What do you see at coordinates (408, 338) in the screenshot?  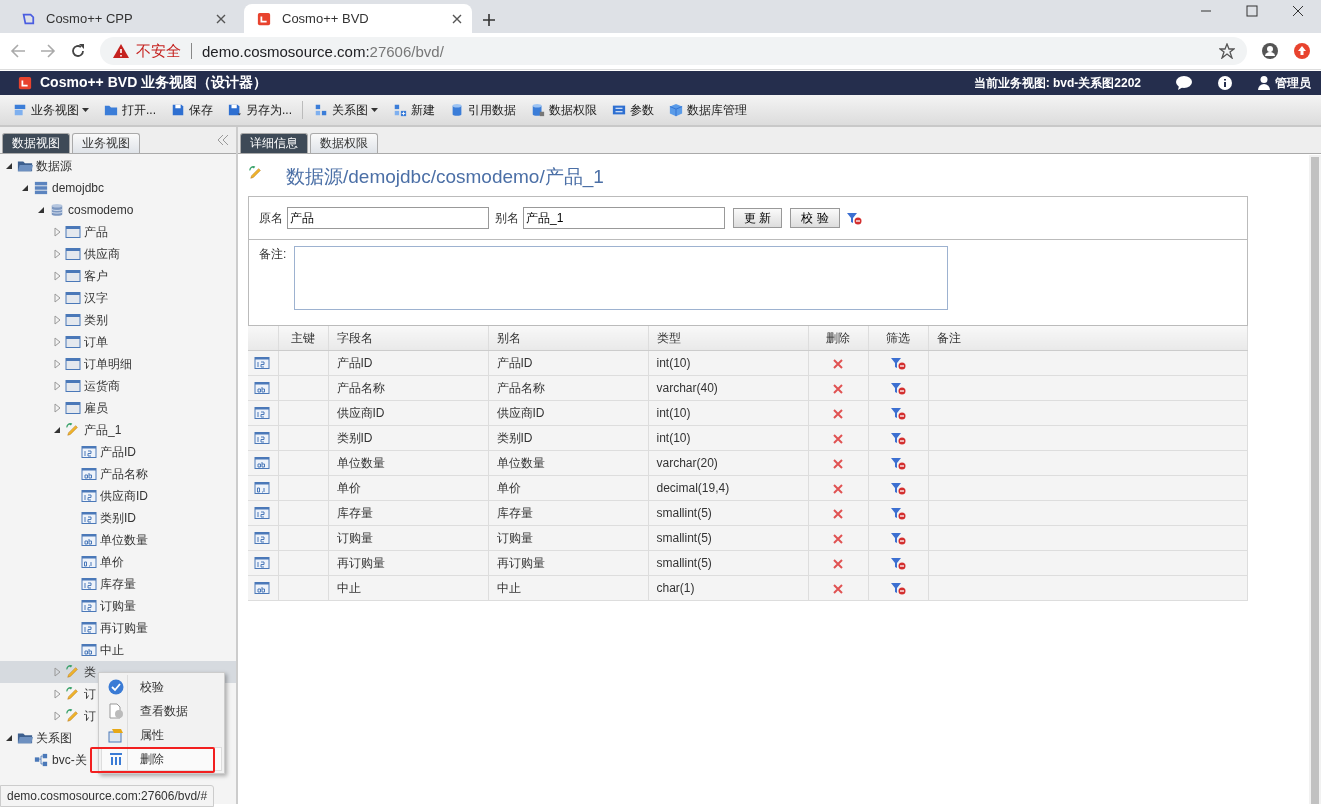 I see `column-header: 字段名` at bounding box center [408, 338].